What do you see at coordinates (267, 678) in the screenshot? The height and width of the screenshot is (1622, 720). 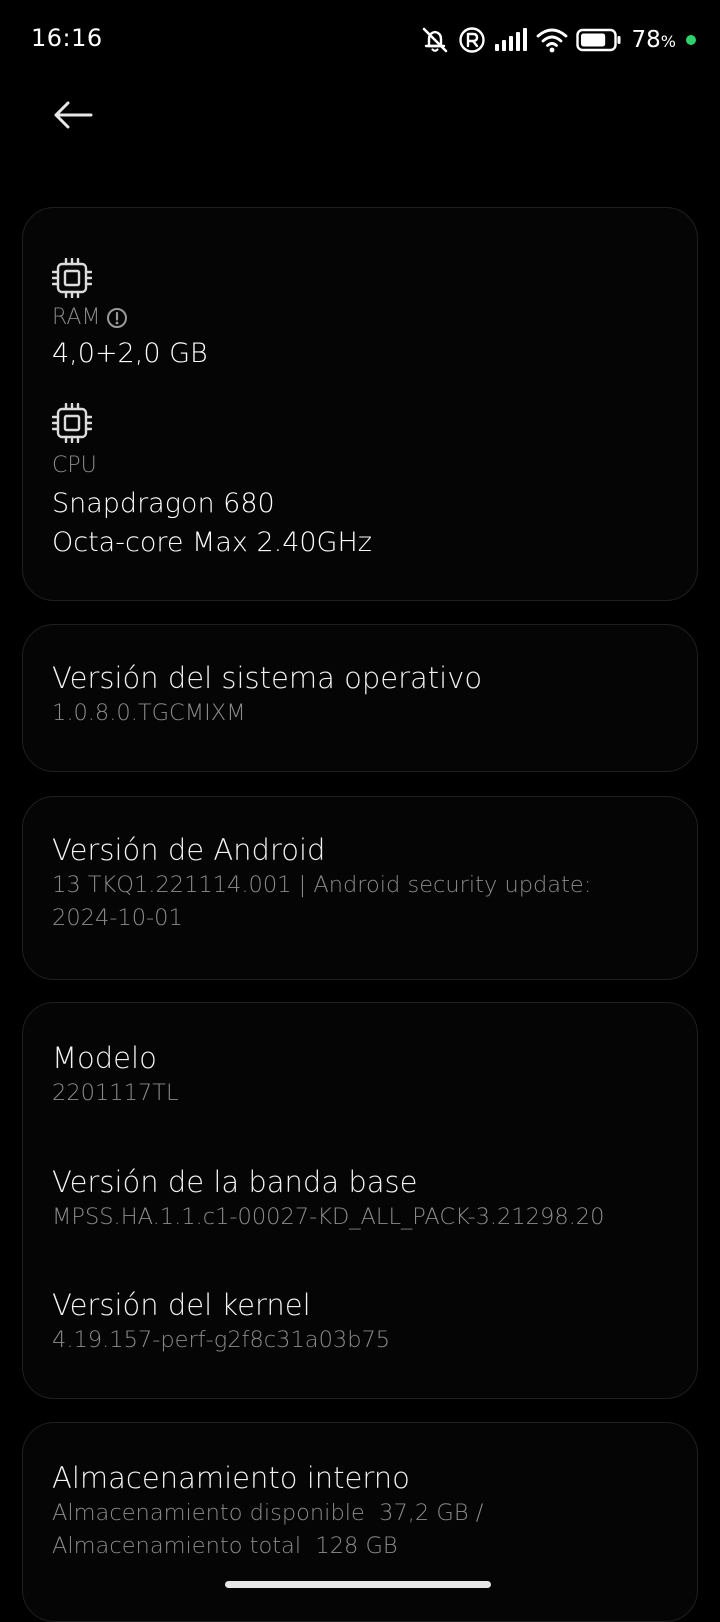 I see `os-version-title: Versión del sistema operativo` at bounding box center [267, 678].